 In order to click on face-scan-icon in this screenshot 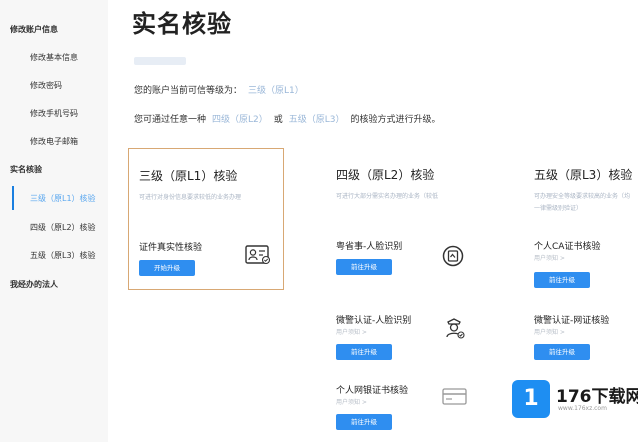, I will do `click(453, 256)`.